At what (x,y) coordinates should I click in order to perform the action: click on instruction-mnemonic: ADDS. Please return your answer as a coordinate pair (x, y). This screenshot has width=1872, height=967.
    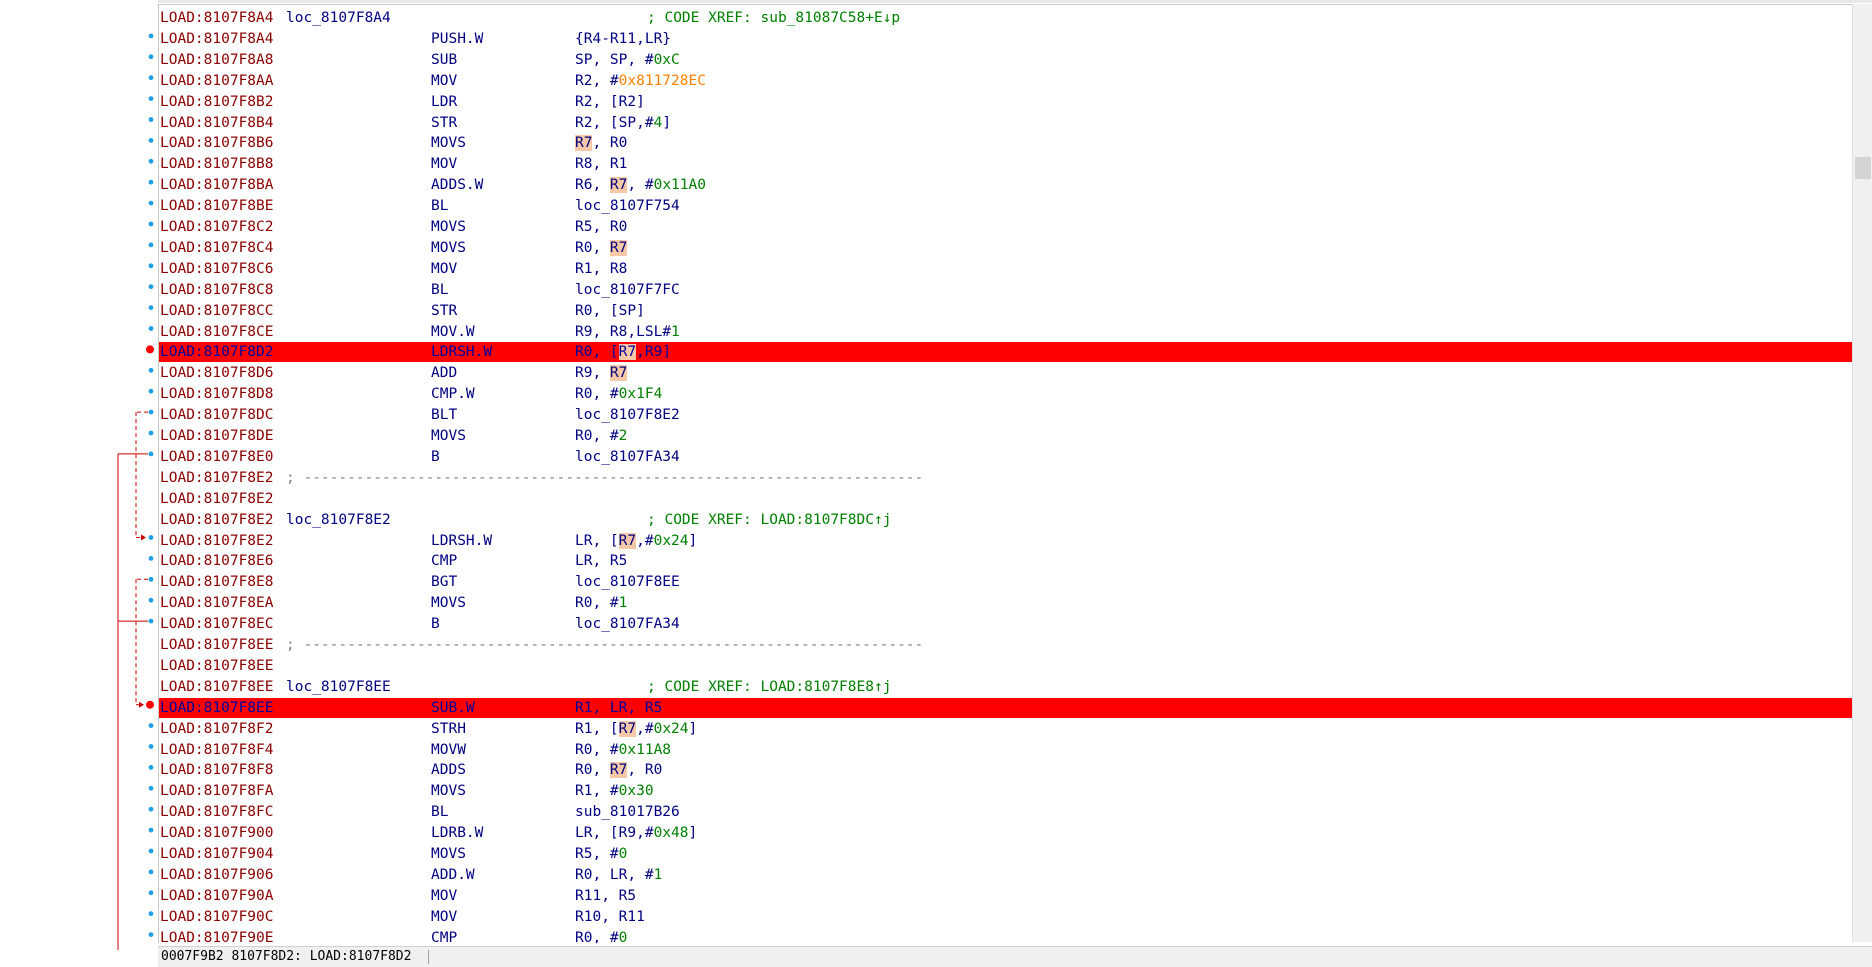
    Looking at the image, I should click on (448, 770).